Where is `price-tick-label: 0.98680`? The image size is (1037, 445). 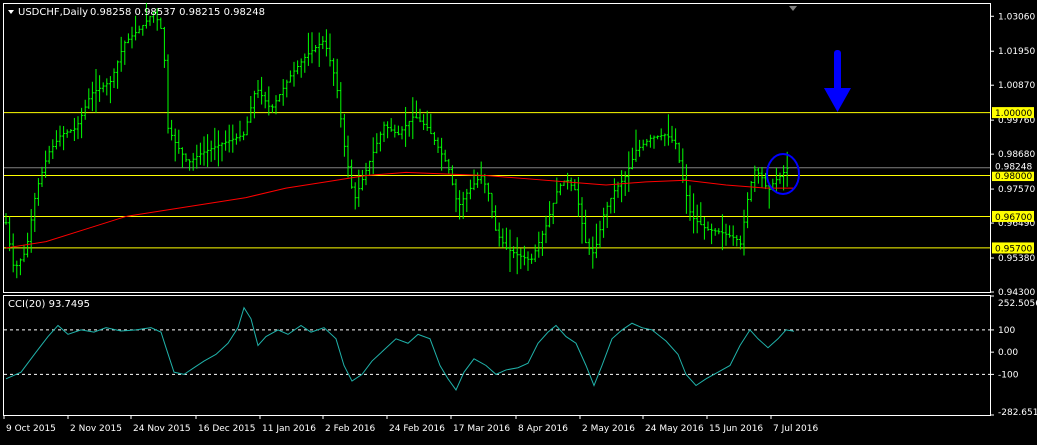 price-tick-label: 0.98680 is located at coordinates (1016, 155).